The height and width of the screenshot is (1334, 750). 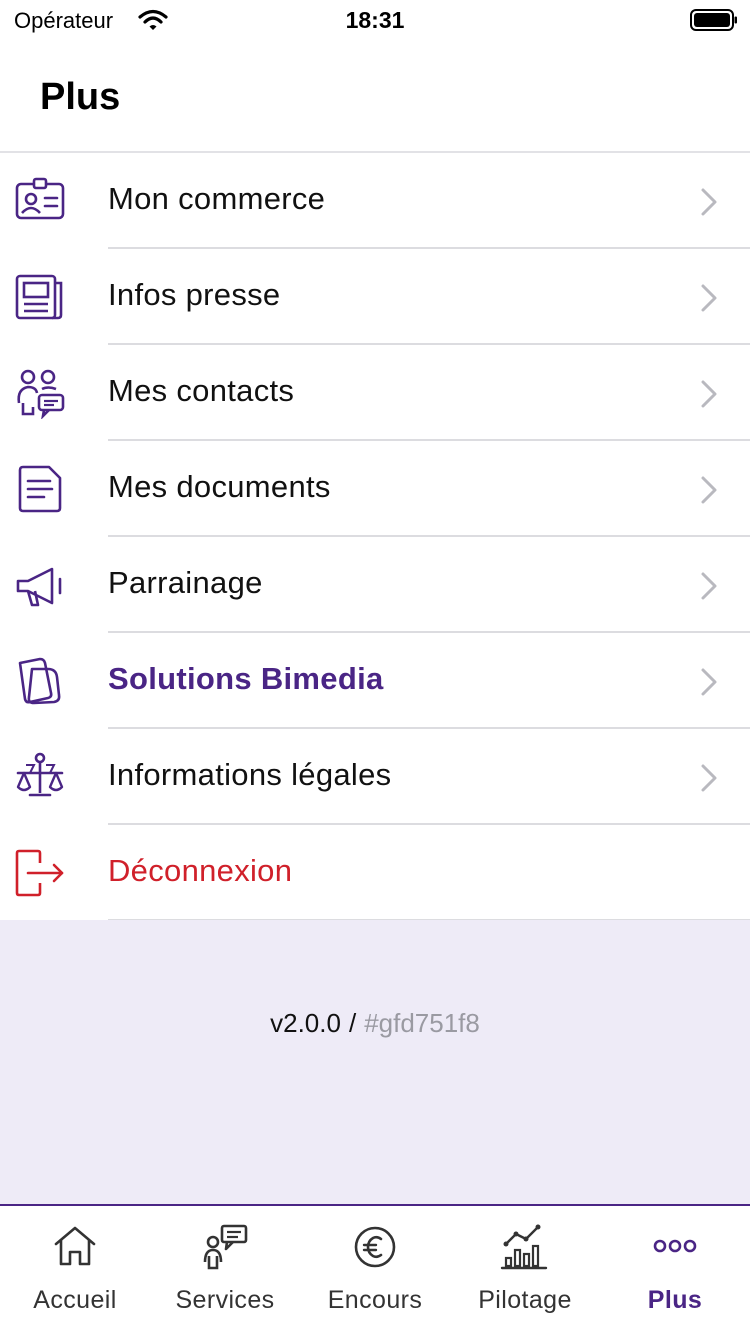 What do you see at coordinates (375, 96) in the screenshot?
I see `page-header: Plus` at bounding box center [375, 96].